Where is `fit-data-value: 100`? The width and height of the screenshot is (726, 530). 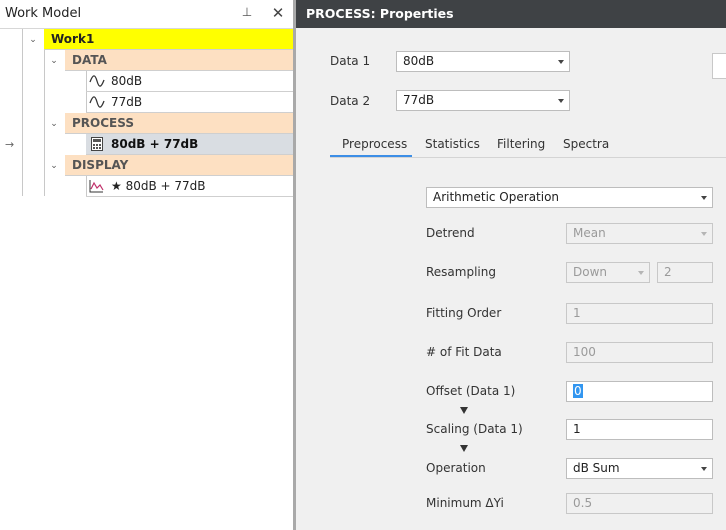
fit-data-value: 100 is located at coordinates (584, 352).